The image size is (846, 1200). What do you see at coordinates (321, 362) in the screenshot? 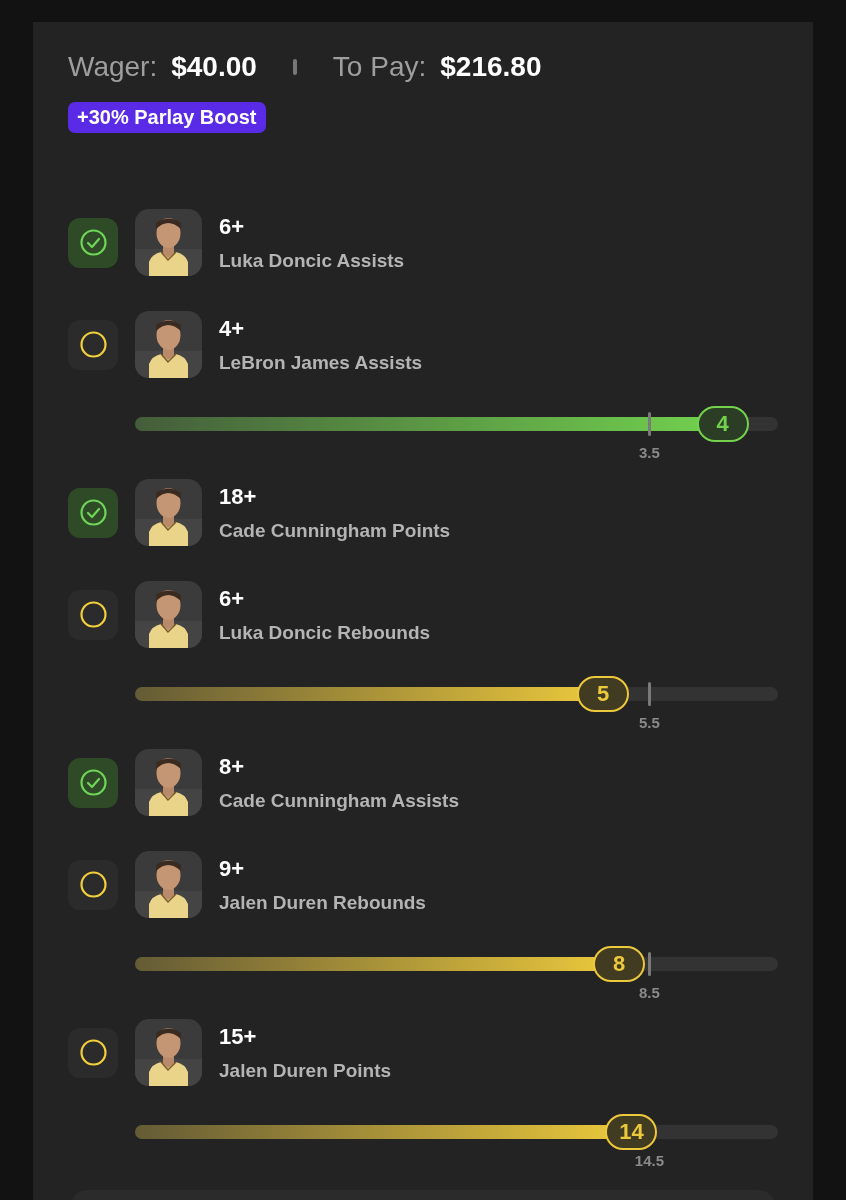
I see `player-market: LeBron James Assists` at bounding box center [321, 362].